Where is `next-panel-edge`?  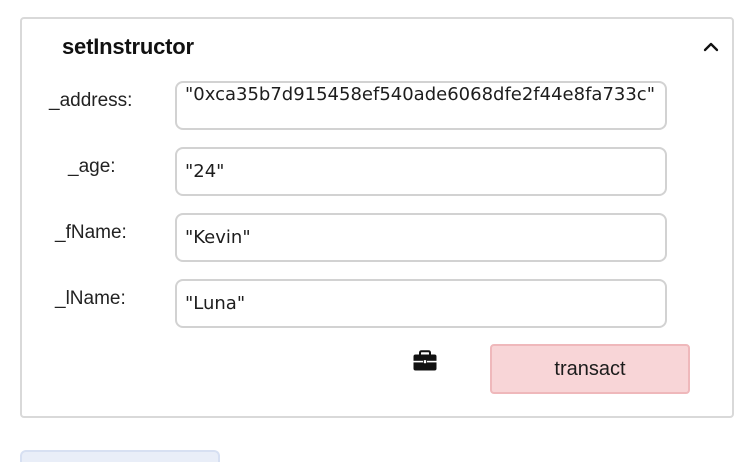 next-panel-edge is located at coordinates (120, 456).